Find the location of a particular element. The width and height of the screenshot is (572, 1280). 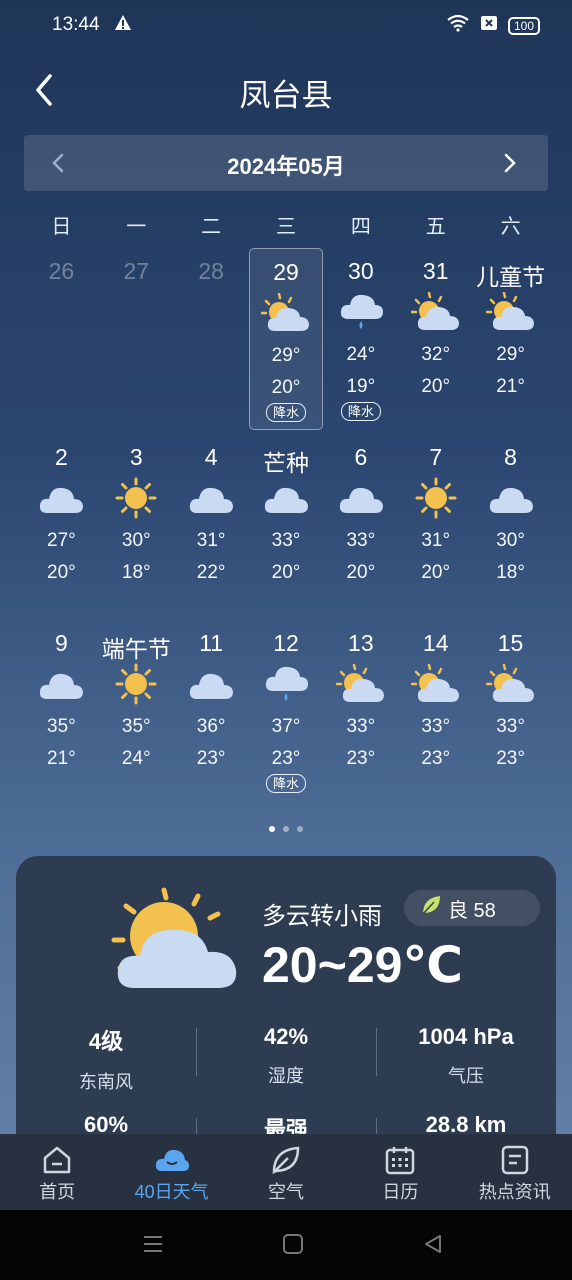

day-cell: 31 32° 20° is located at coordinates (435, 341).